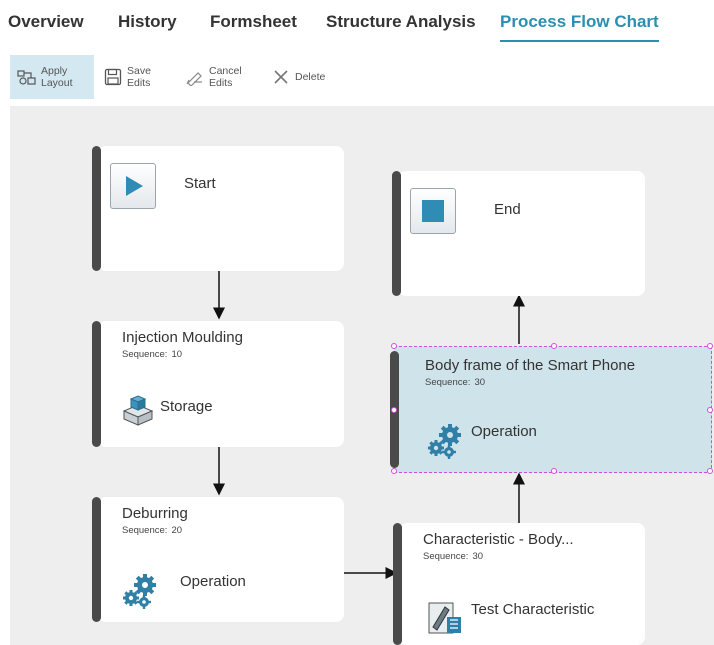 This screenshot has width=714, height=645. What do you see at coordinates (281, 77) in the screenshot?
I see `delete-icon` at bounding box center [281, 77].